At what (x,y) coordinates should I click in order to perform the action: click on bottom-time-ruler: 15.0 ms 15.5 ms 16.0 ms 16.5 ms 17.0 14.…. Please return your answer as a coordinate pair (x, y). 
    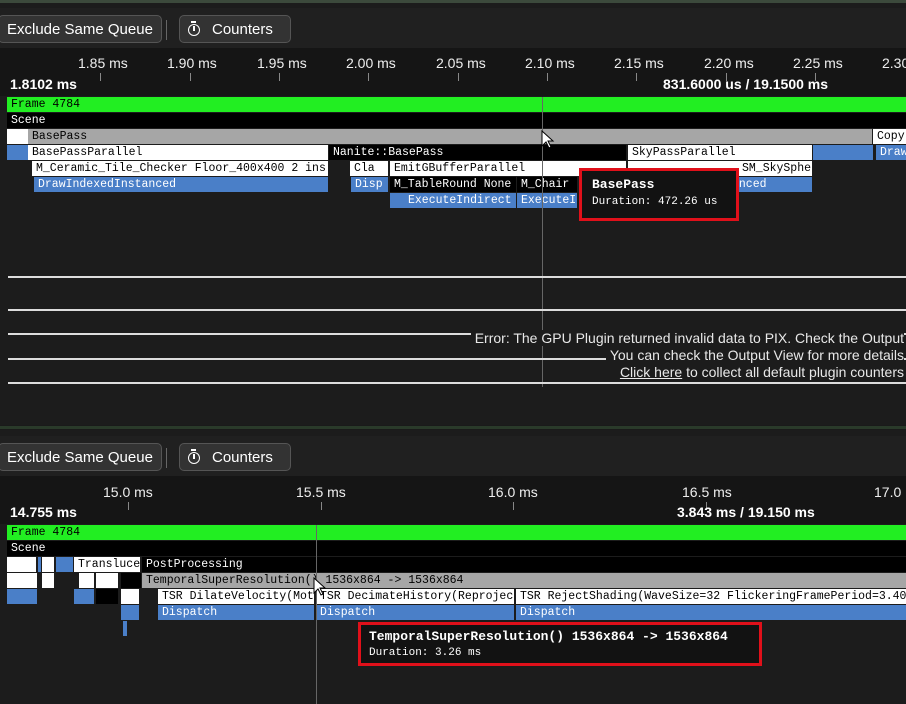
    Looking at the image, I should click on (453, 500).